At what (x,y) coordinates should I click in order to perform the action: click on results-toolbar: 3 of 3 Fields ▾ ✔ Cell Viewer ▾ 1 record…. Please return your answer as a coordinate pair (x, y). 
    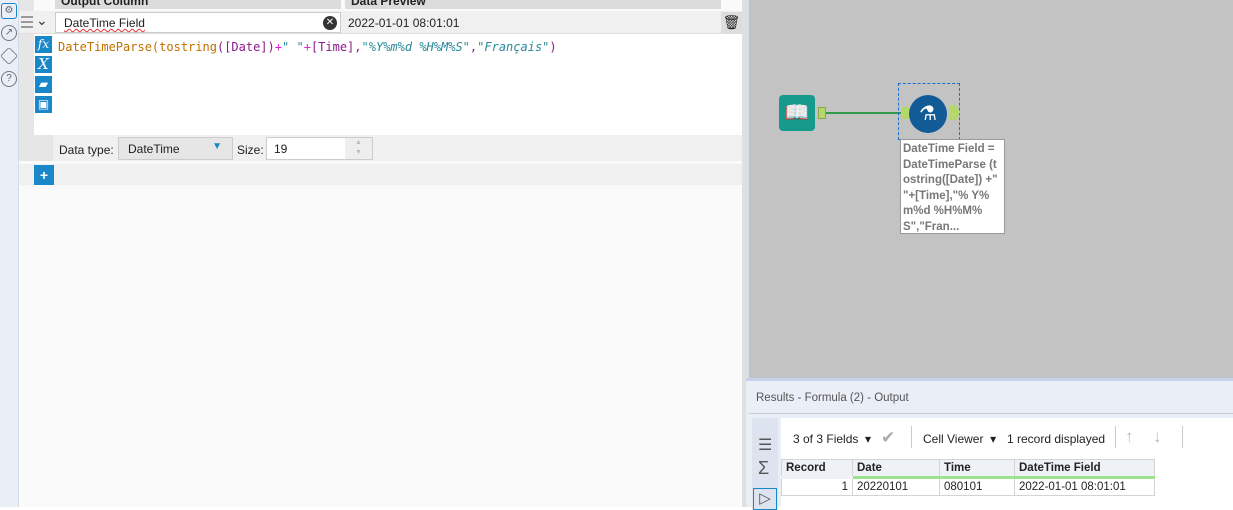
    Looking at the image, I should click on (1007, 437).